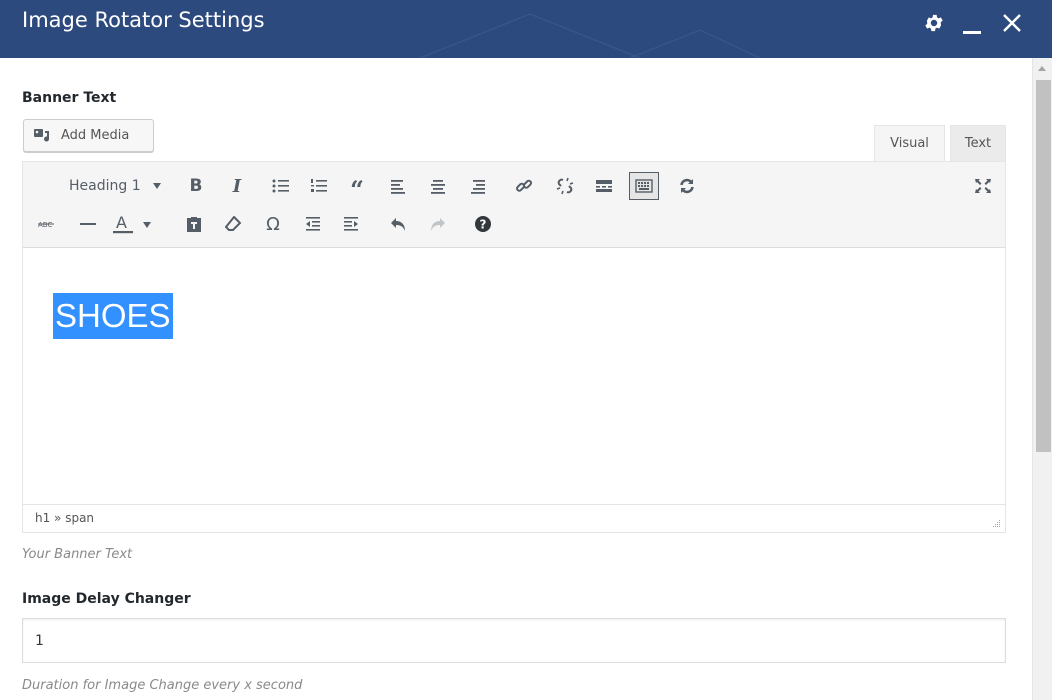 Image resolution: width=1052 pixels, height=700 pixels. Describe the element at coordinates (69, 98) in the screenshot. I see `banner-text-label: Banner Text` at that location.